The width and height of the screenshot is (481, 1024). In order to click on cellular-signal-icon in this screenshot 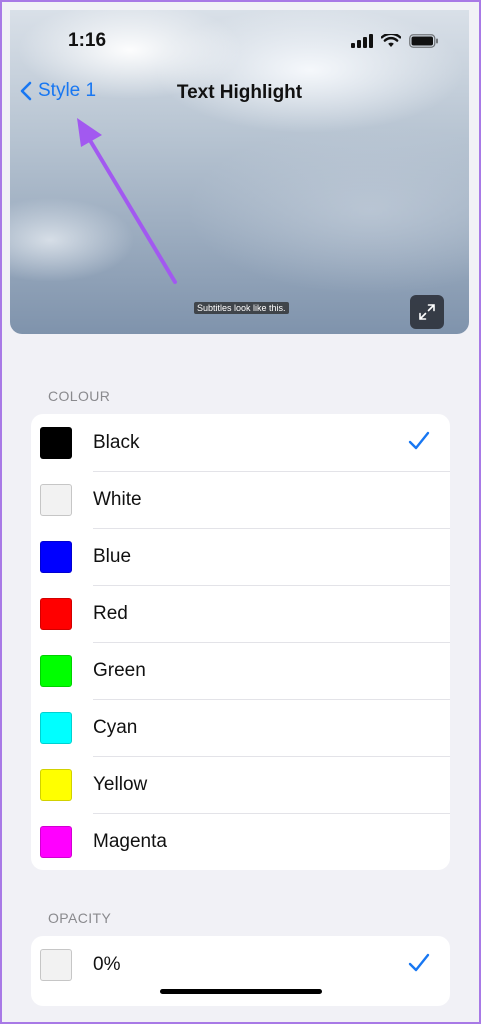, I will do `click(362, 41)`.